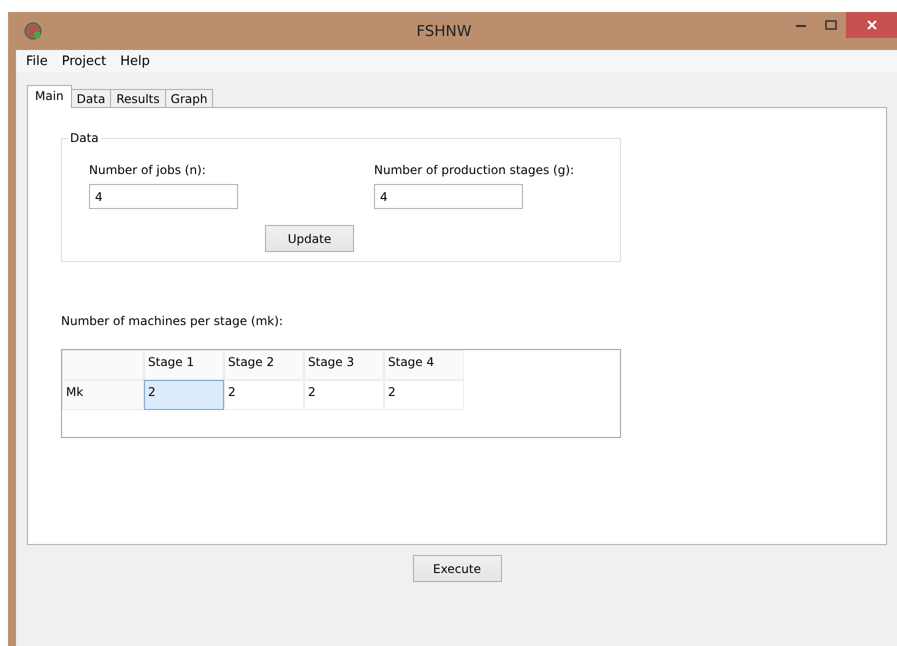 The image size is (897, 646). I want to click on minimize-icon, so click(801, 25).